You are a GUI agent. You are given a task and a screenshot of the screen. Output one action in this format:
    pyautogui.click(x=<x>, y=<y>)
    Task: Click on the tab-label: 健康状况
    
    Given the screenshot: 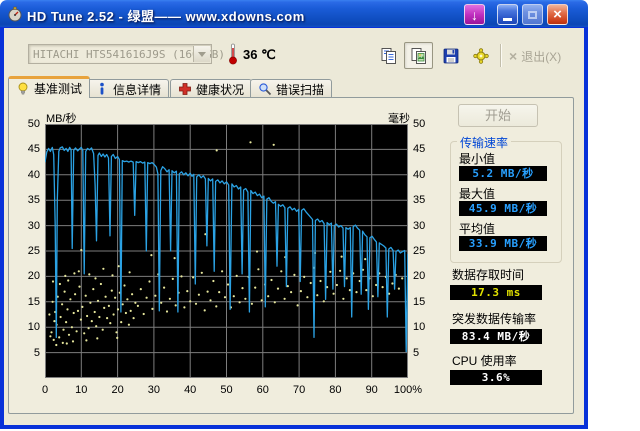 What is the action you would take?
    pyautogui.click(x=220, y=89)
    